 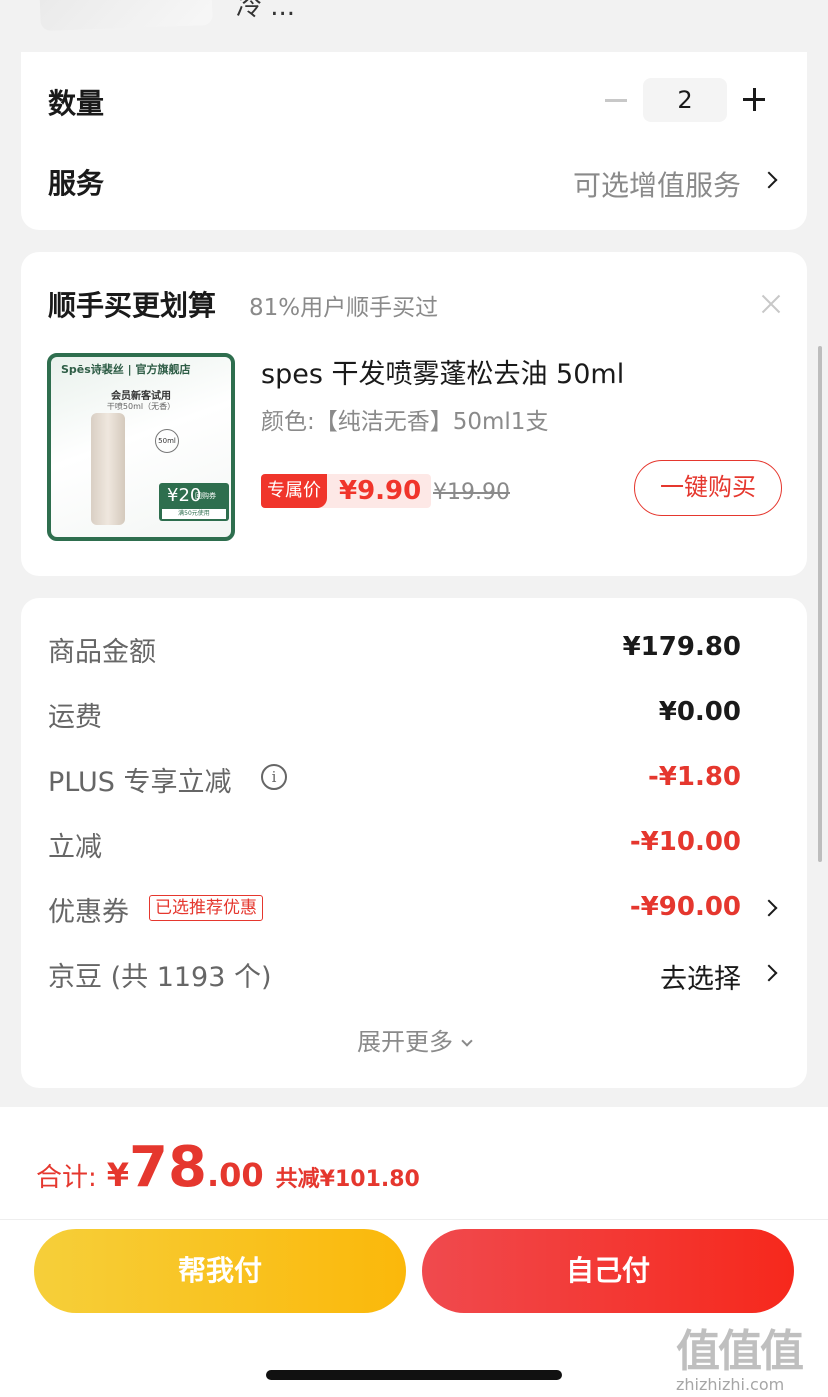 I want to click on upsell-product-name: spes 干发喷雾蓬松去油 50ml, so click(x=442, y=371).